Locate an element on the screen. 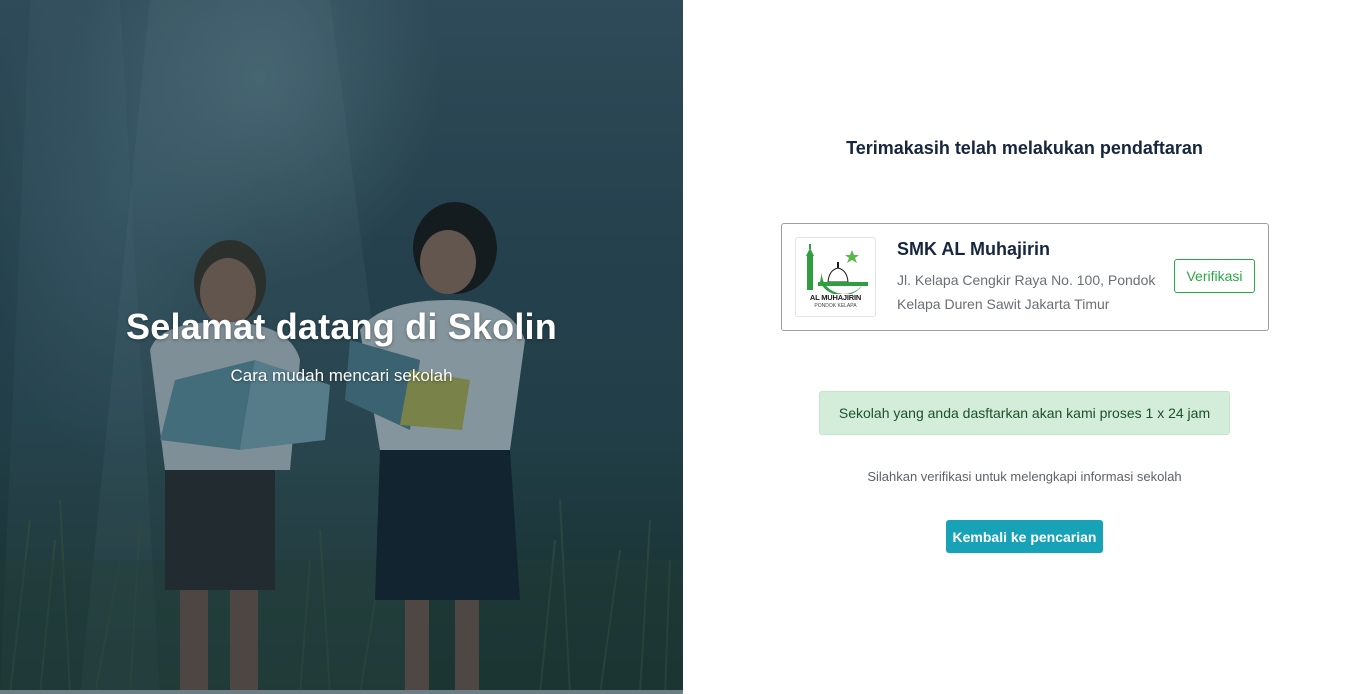  logo-subtext: PONDOK KELAPA is located at coordinates (835, 306).